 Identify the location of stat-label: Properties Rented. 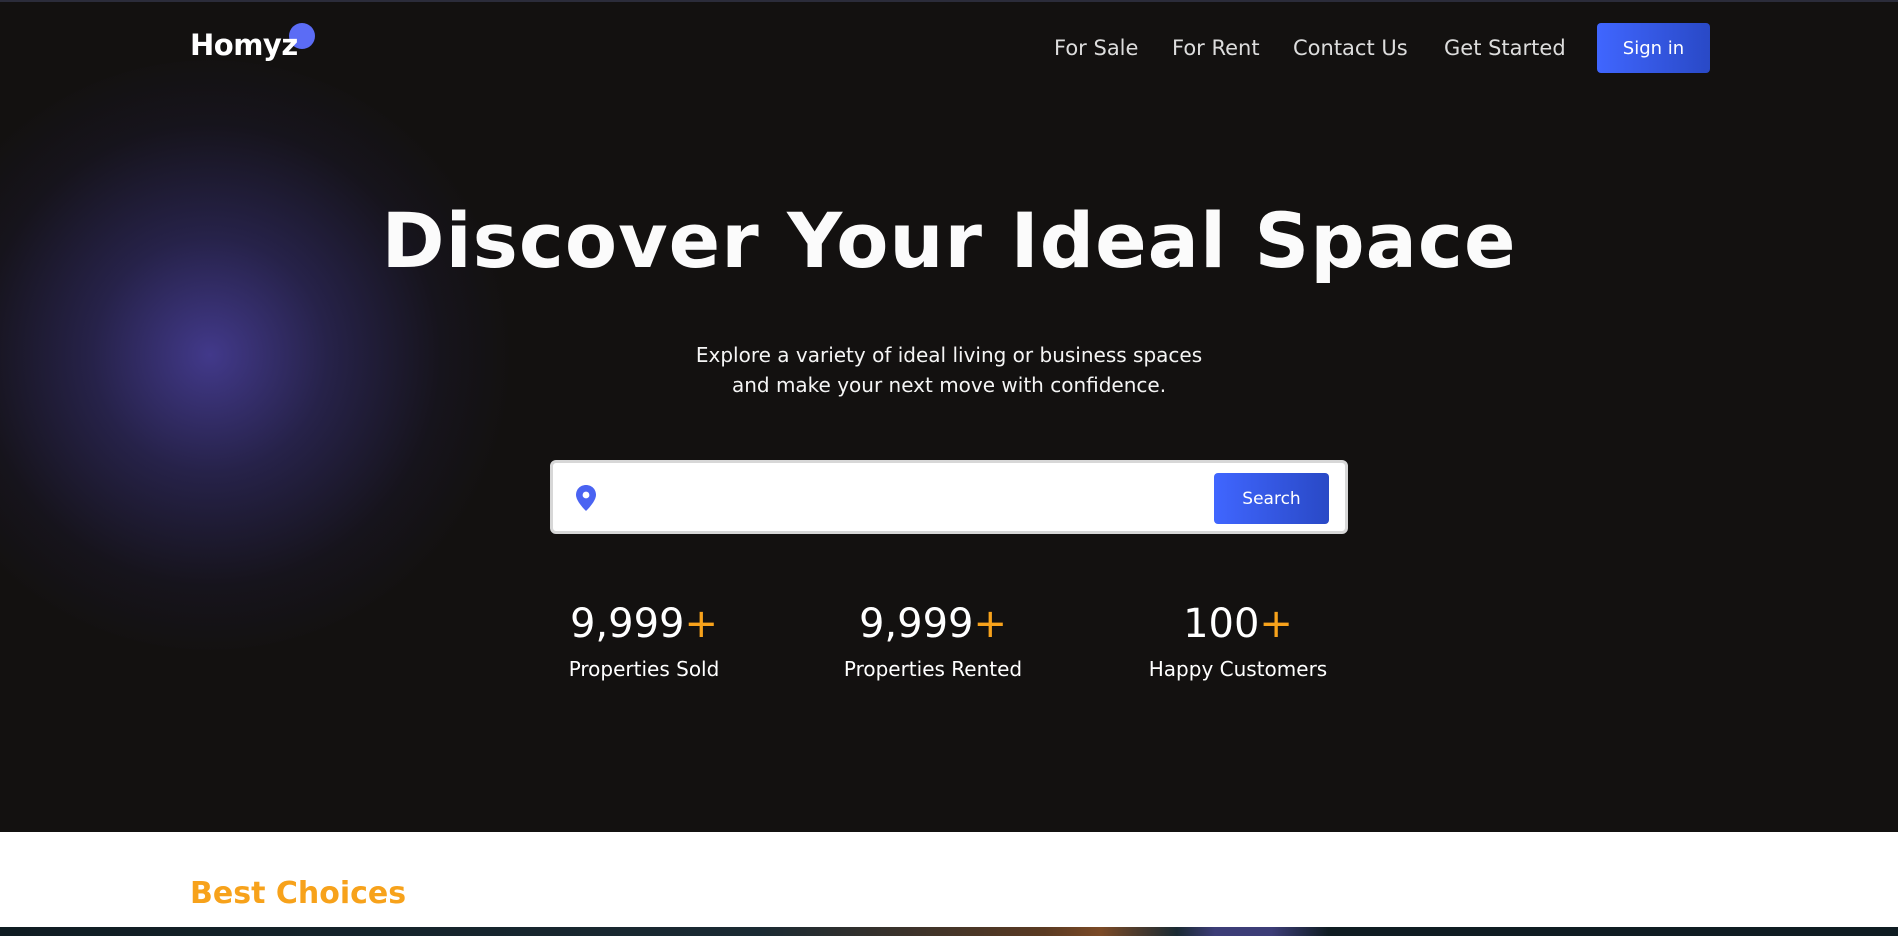
(933, 669).